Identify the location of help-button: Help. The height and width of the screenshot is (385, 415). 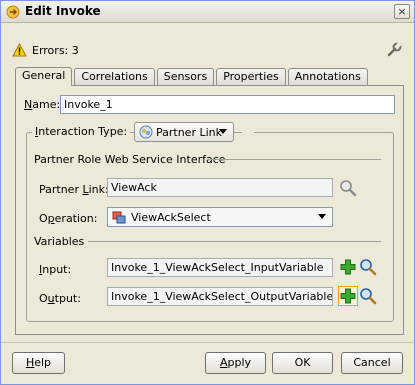
(38, 363).